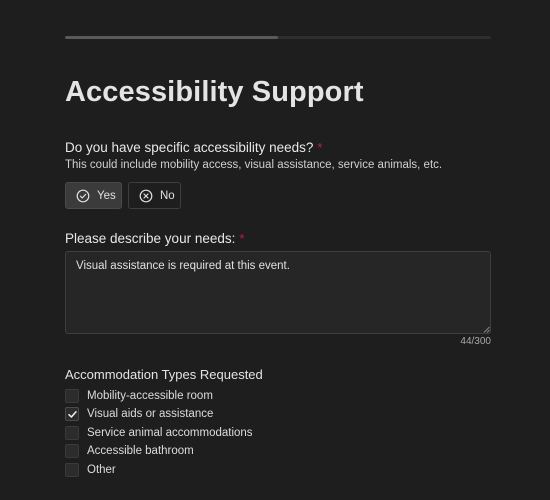 This screenshot has height=500, width=550. Describe the element at coordinates (214, 92) in the screenshot. I see `page-title: Accessibility Support` at that location.